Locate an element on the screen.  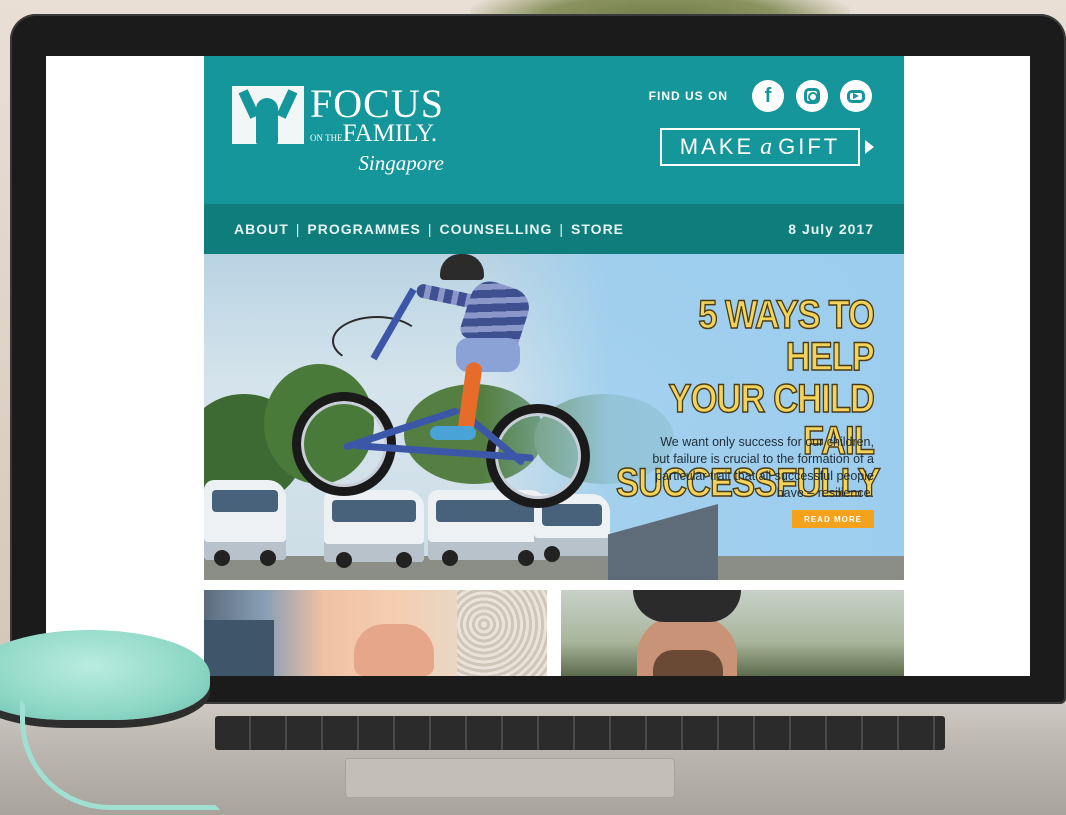
logo-line-singapore: Singapore is located at coordinates (401, 163).